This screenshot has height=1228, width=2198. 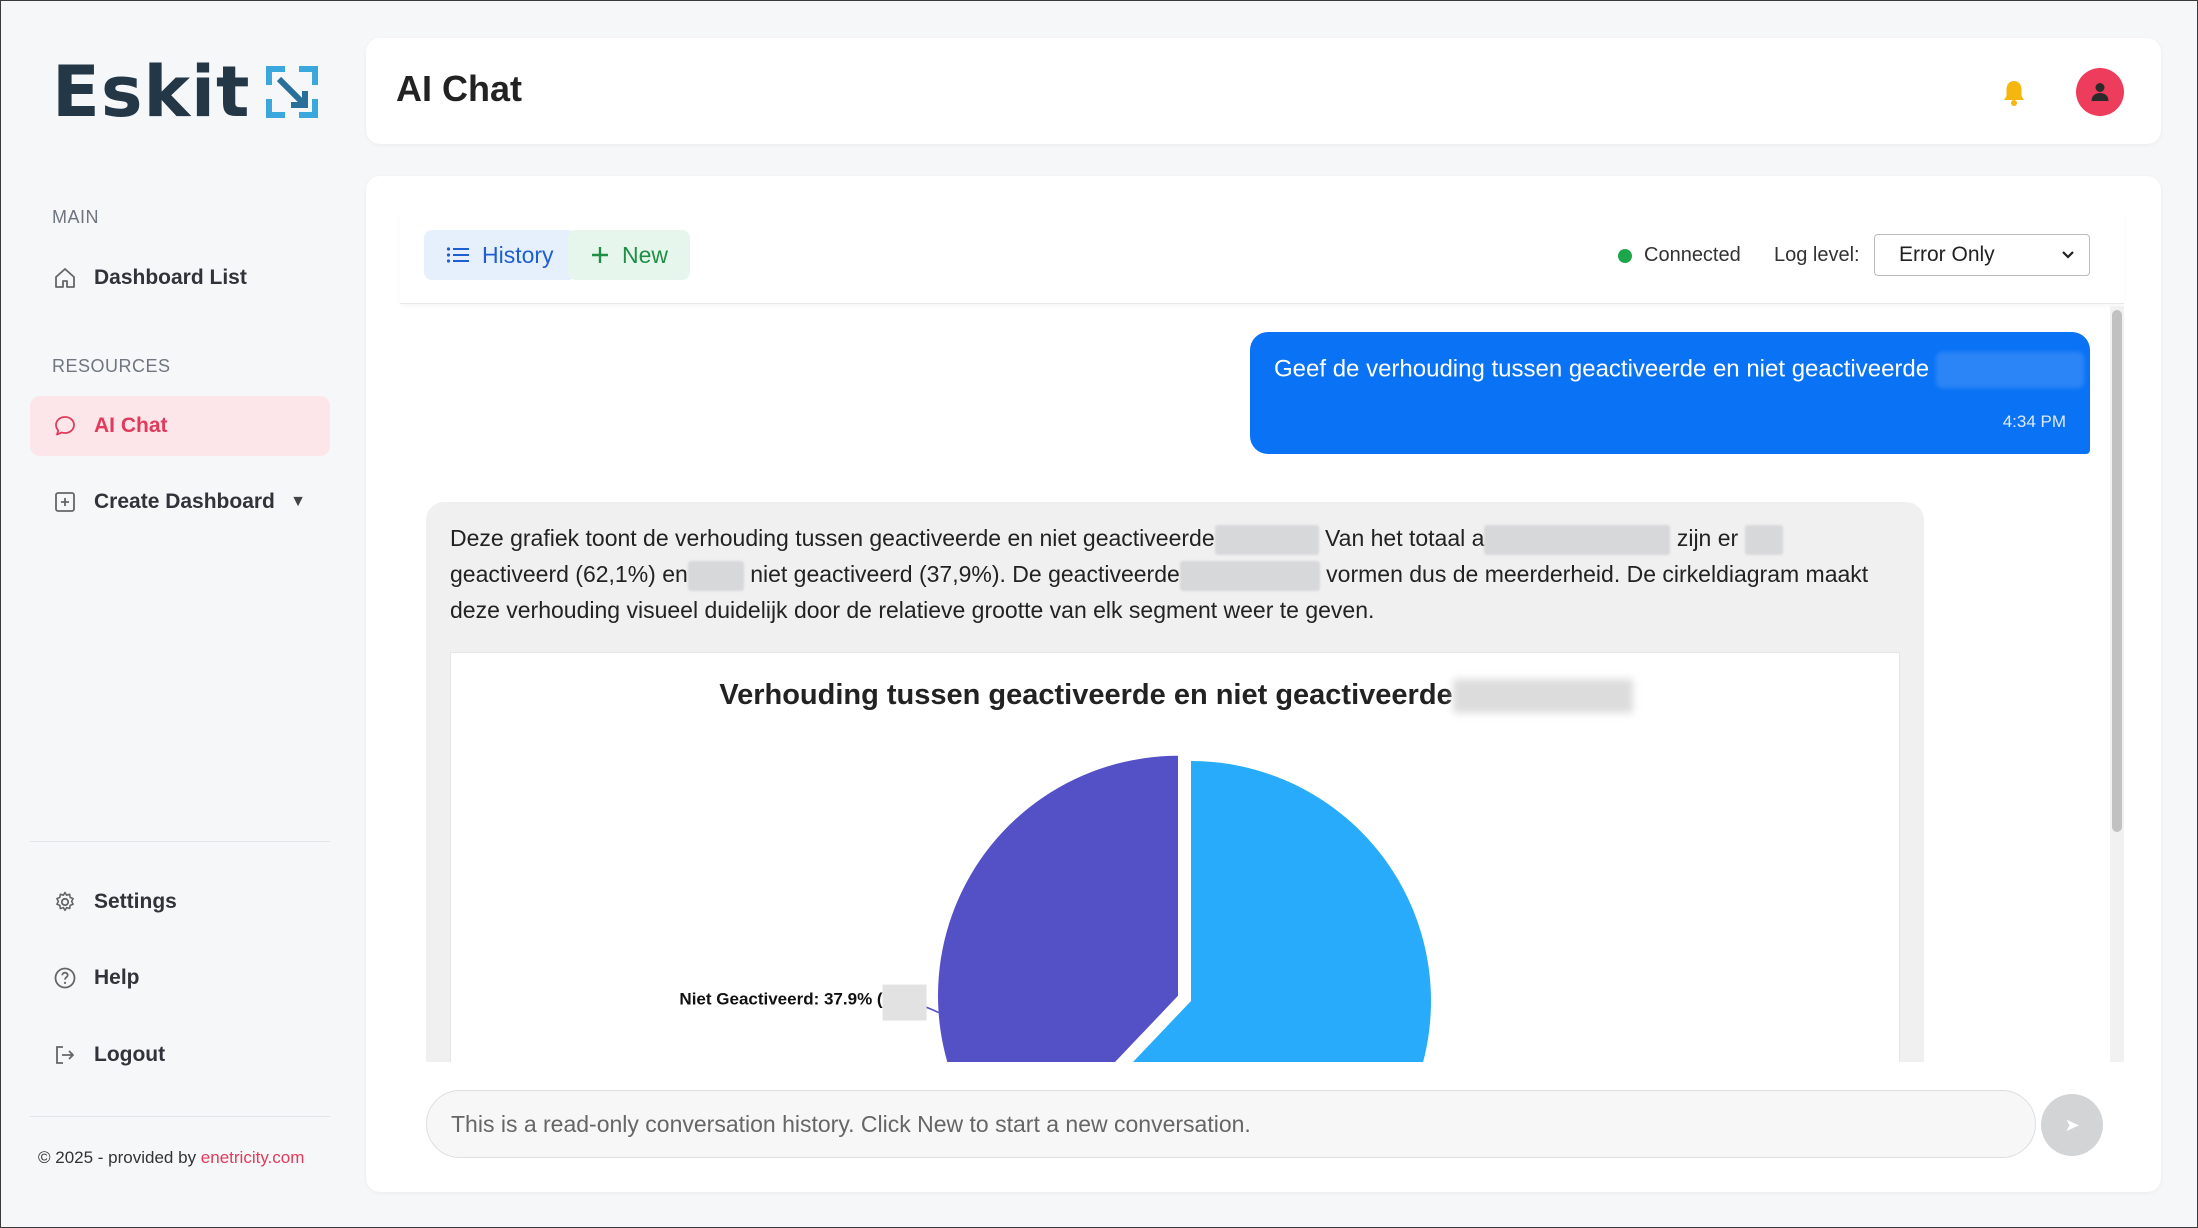 What do you see at coordinates (291, 92) in the screenshot?
I see `logo-mark-icon` at bounding box center [291, 92].